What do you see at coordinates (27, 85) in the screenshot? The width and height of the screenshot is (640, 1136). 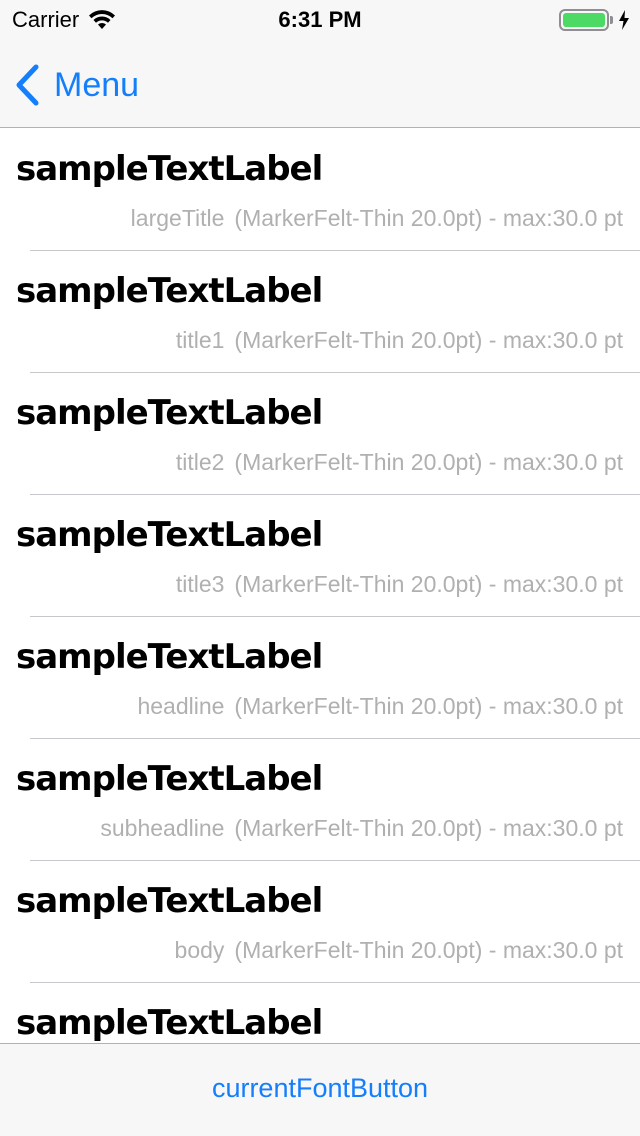 I see `chevron-left-icon` at bounding box center [27, 85].